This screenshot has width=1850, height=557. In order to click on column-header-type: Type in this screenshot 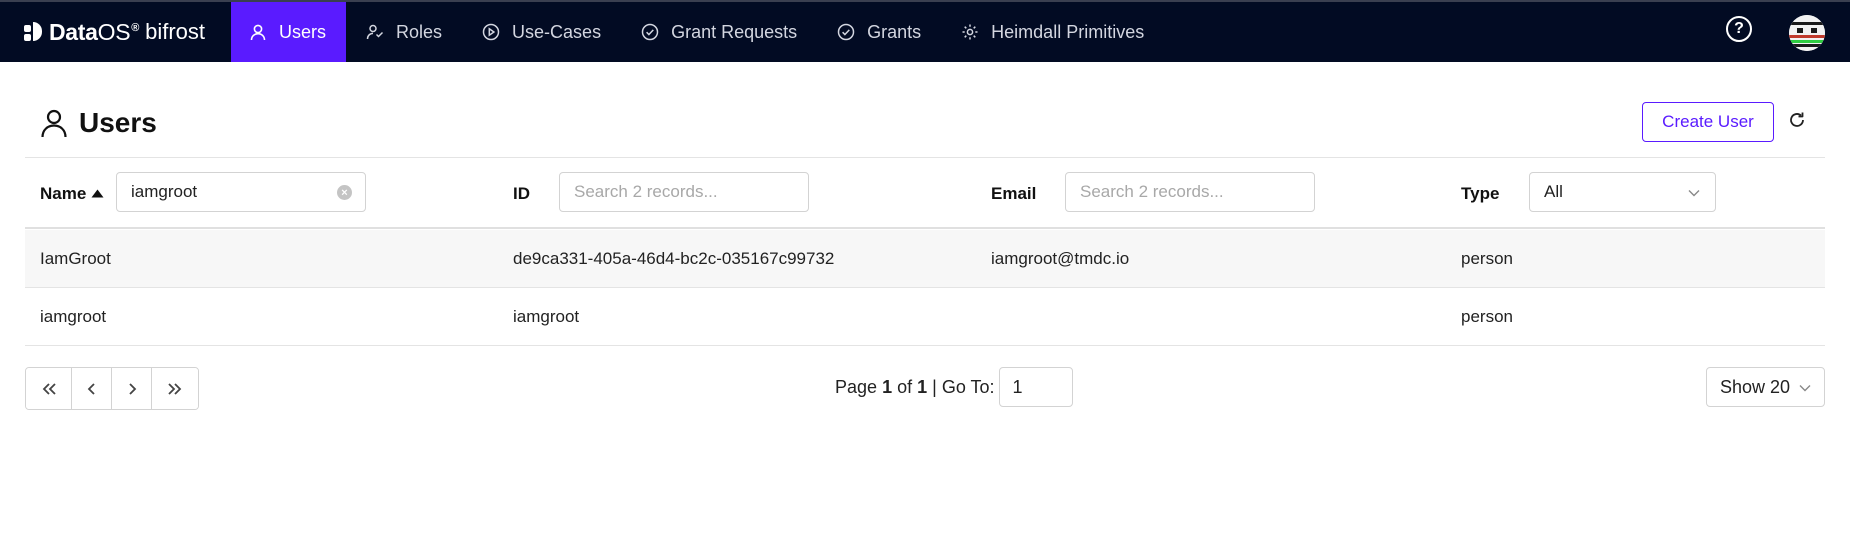, I will do `click(1480, 193)`.